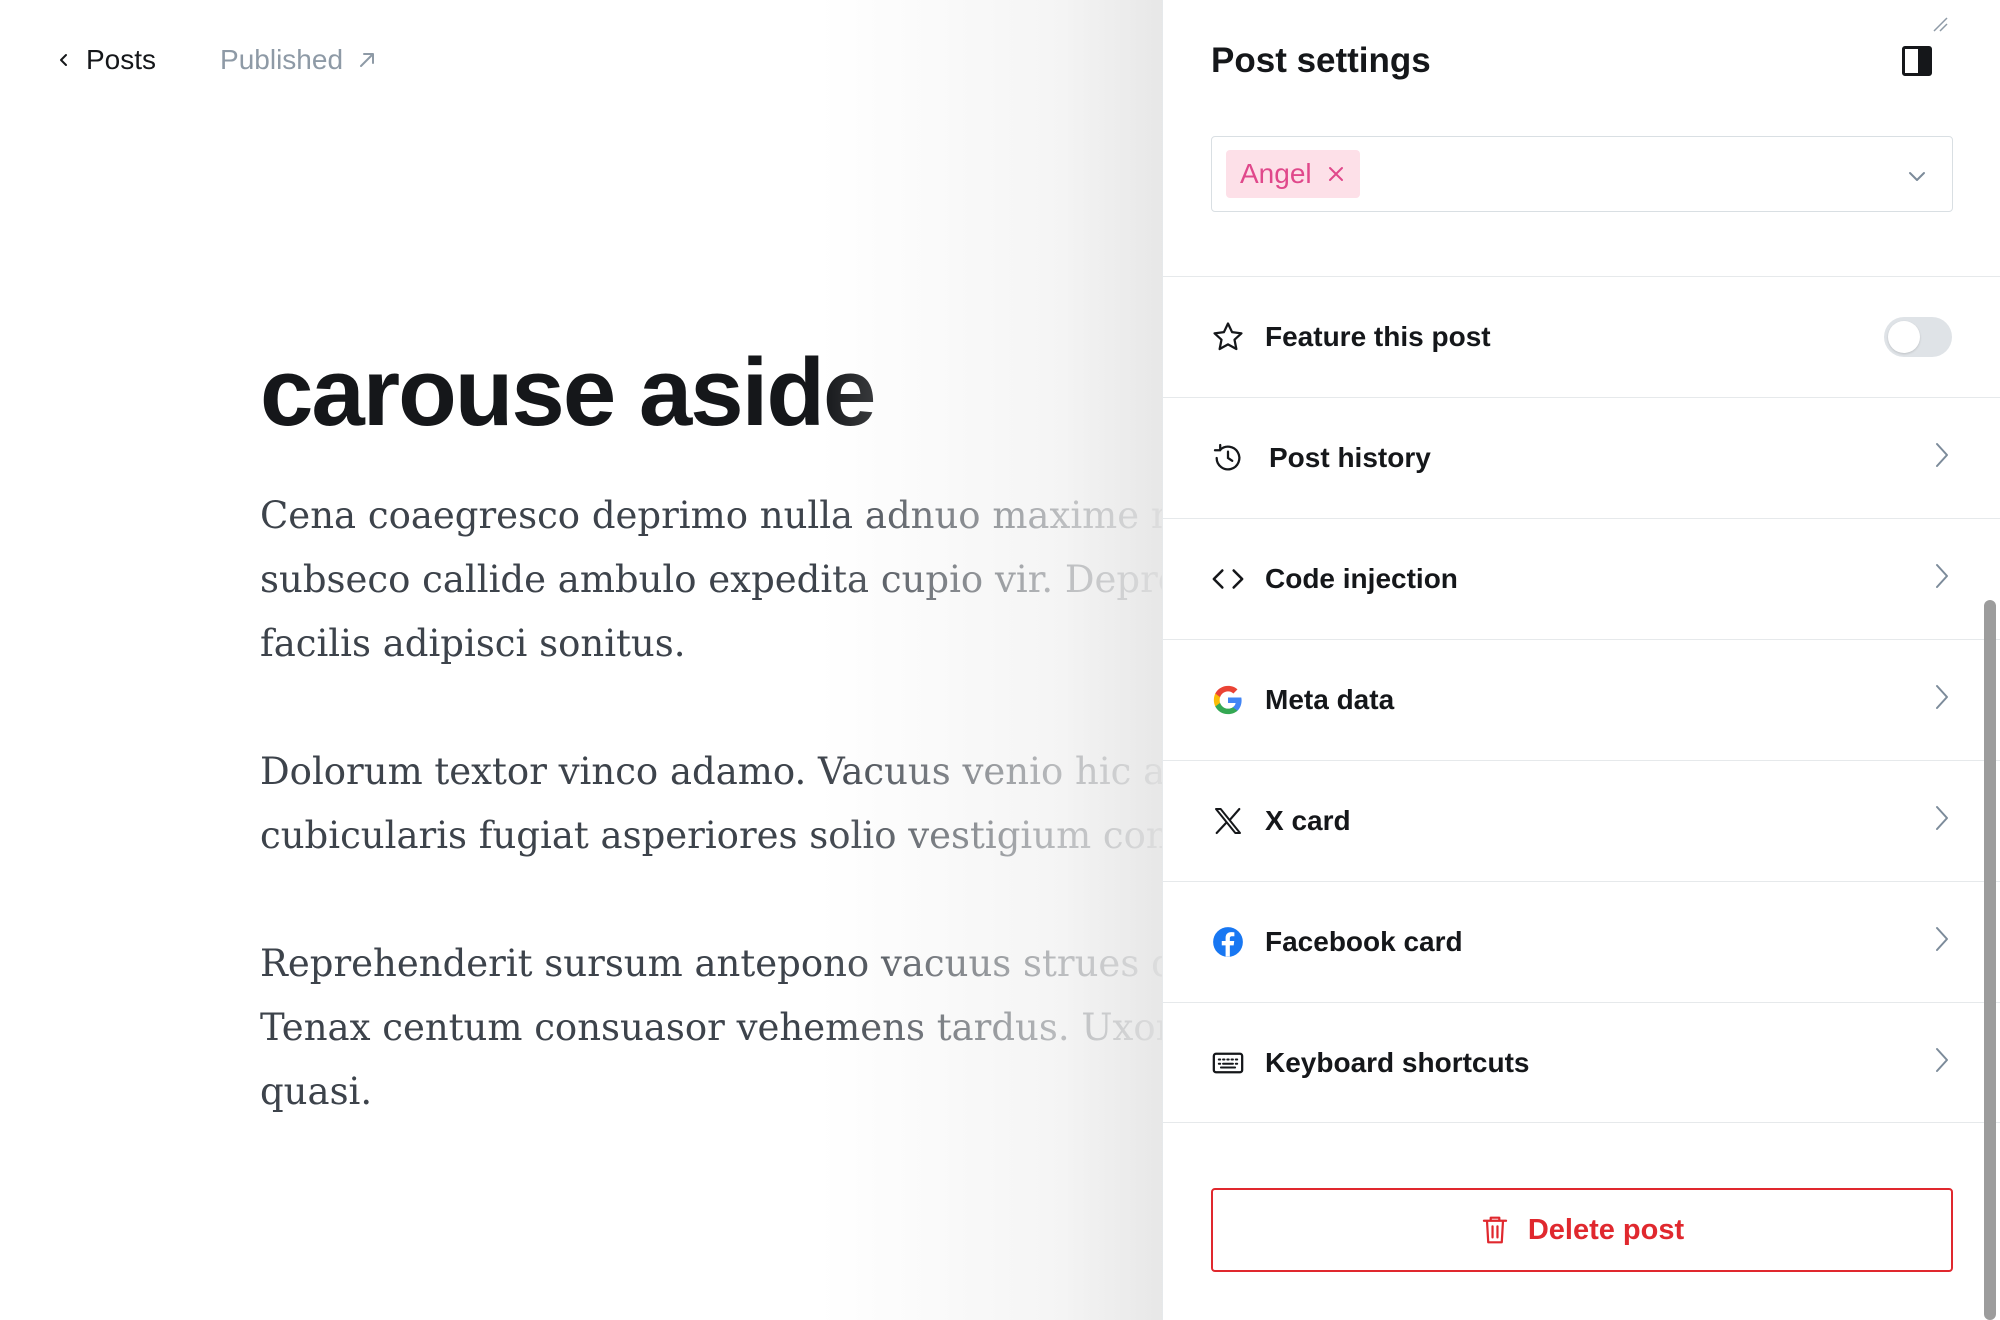 The height and width of the screenshot is (1320, 2000). Describe the element at coordinates (1582, 174) in the screenshot. I see `author-select: Angel` at that location.